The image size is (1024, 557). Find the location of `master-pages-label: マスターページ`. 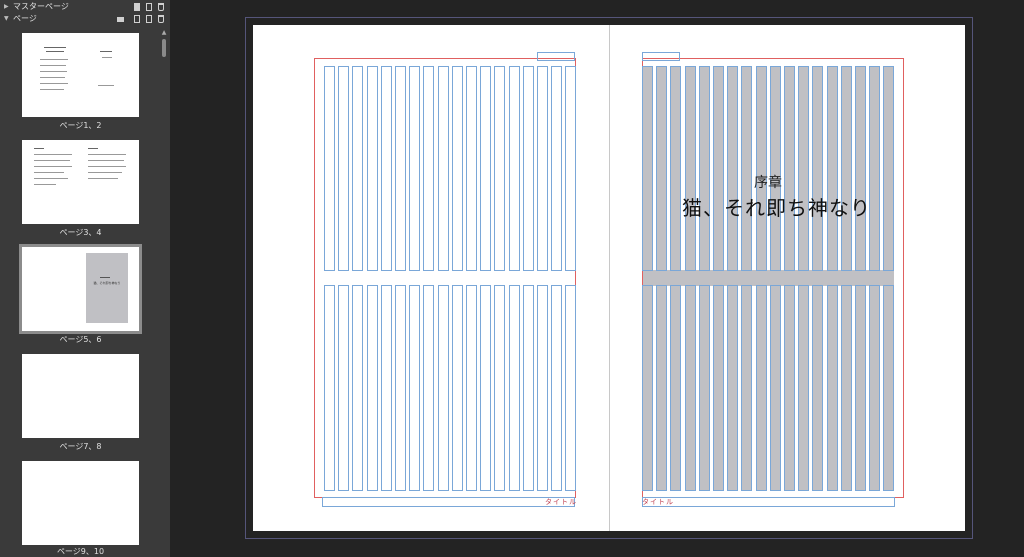

master-pages-label: マスターページ is located at coordinates (41, 6).